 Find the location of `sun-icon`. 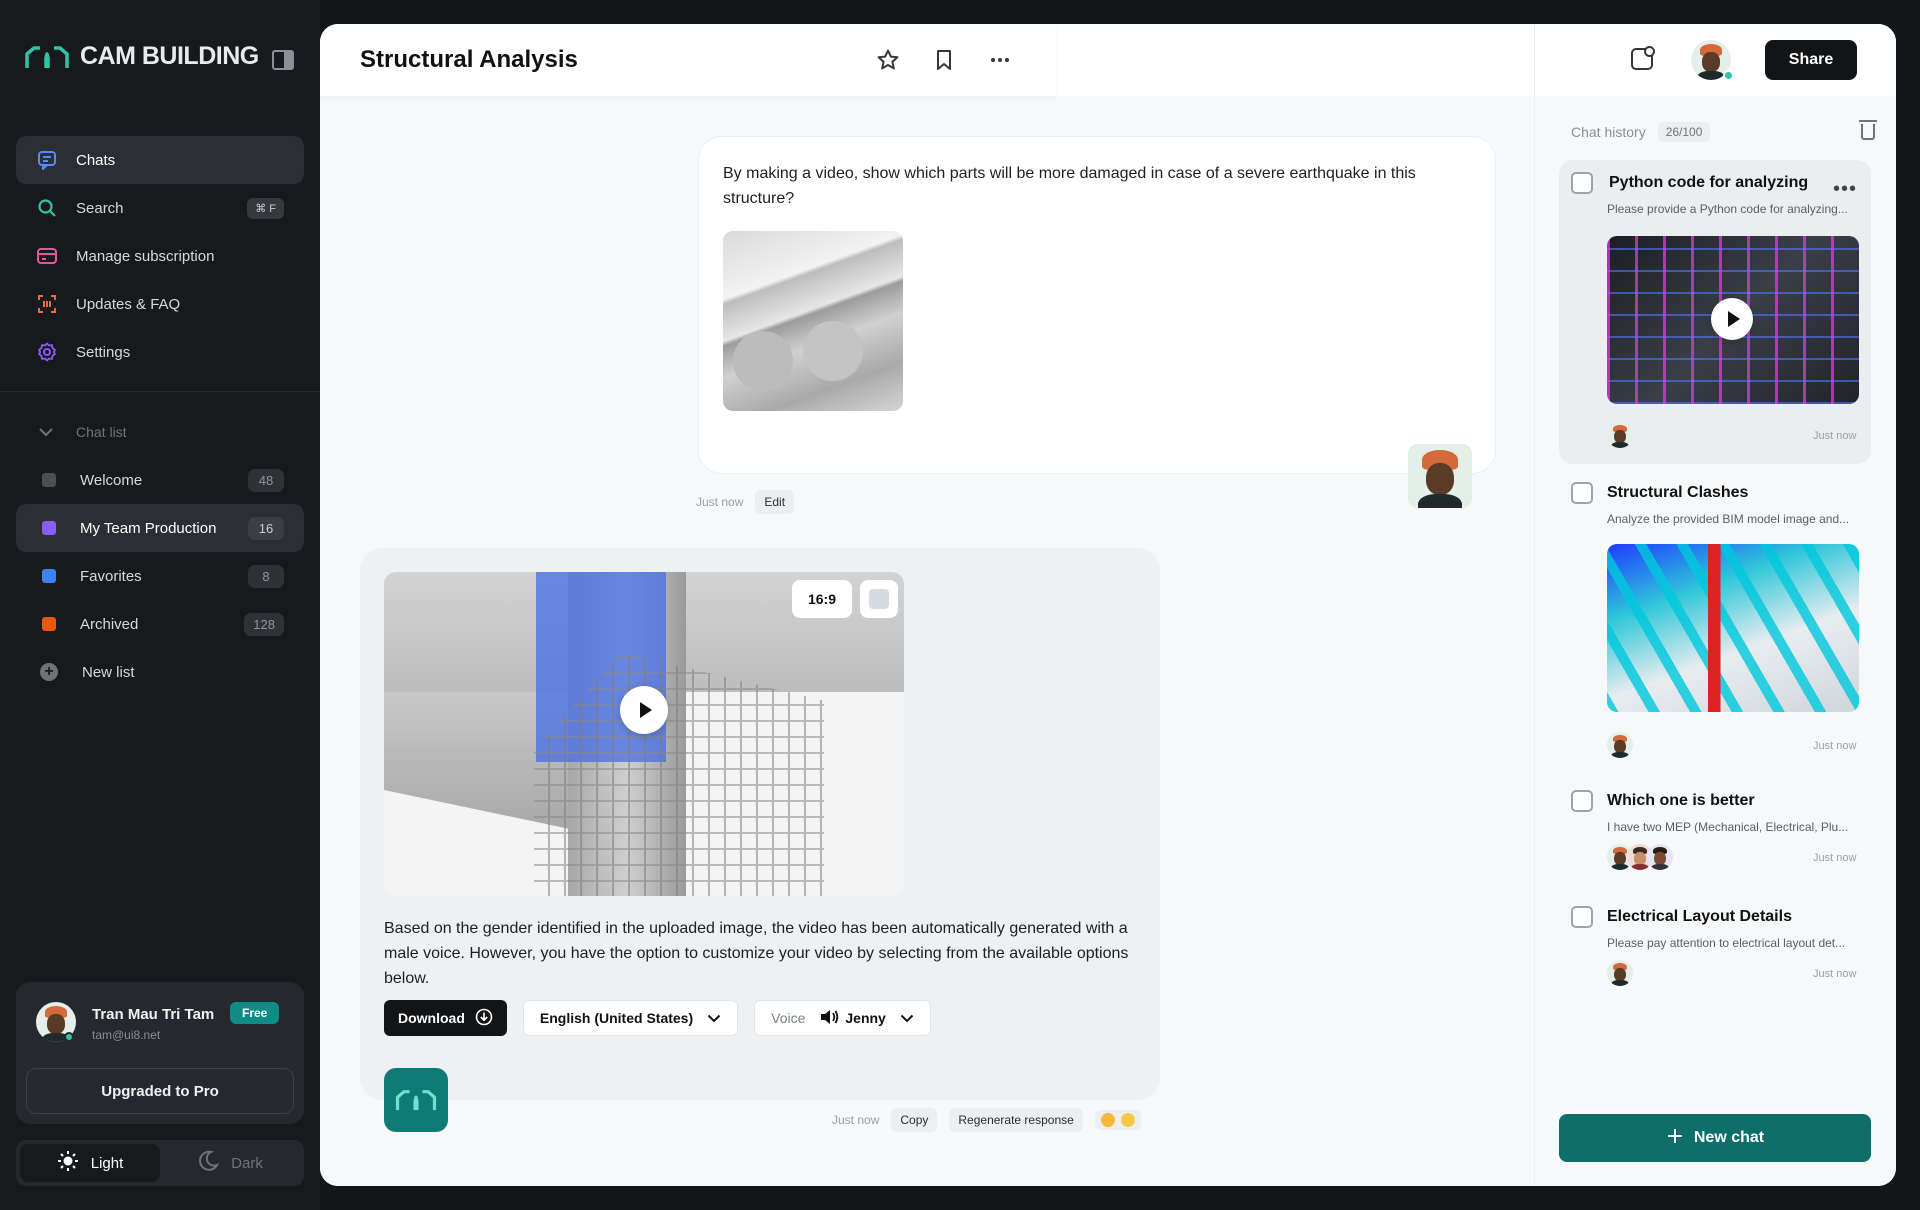

sun-icon is located at coordinates (68, 1163).